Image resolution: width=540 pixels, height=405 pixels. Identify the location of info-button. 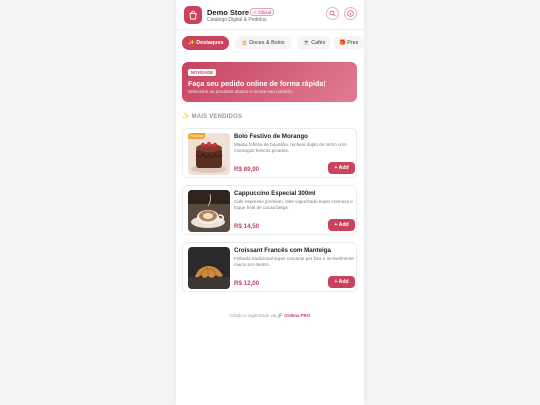
(350, 13).